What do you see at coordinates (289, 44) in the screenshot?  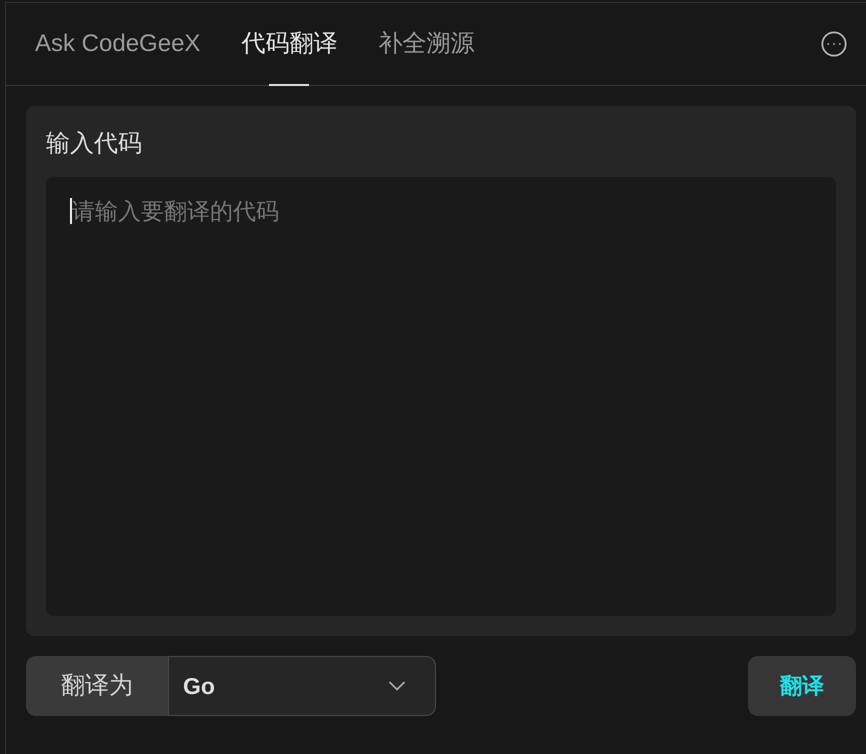 I see `tab: 代码翻译` at bounding box center [289, 44].